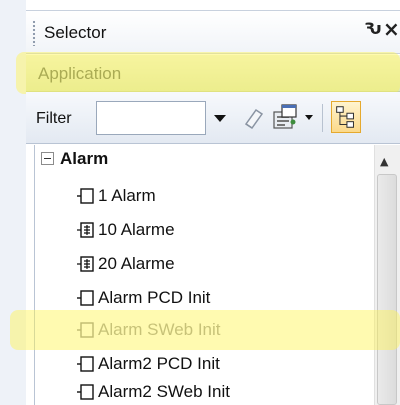 This screenshot has height=405, width=400. I want to click on tree-item: 1 Alarm, so click(116, 196).